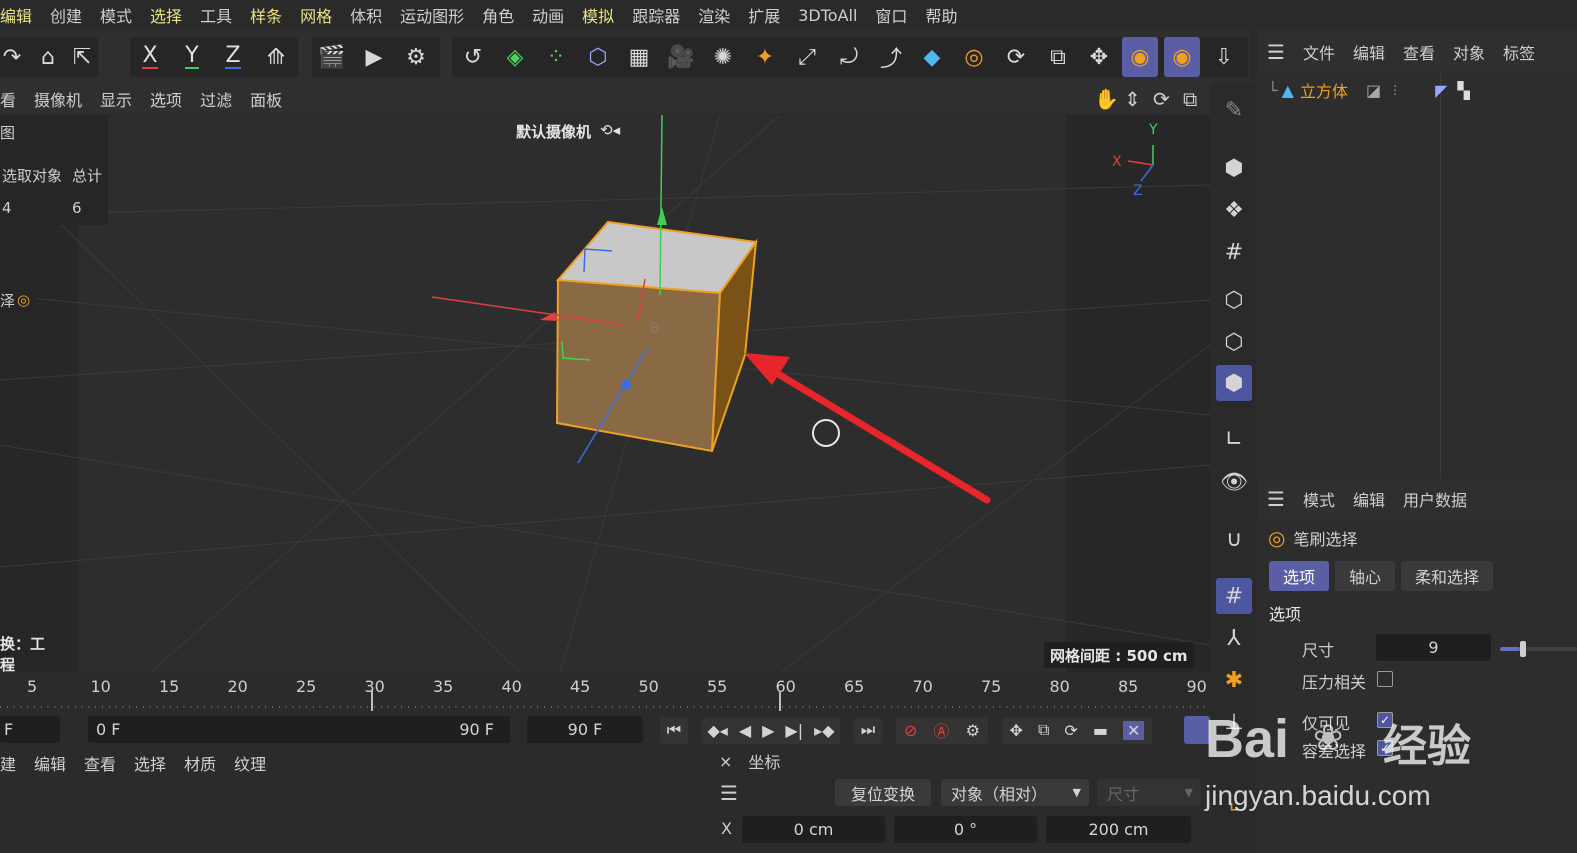  Describe the element at coordinates (299, 729) in the screenshot. I see `frame-range-slider: 0 F 90 F` at that location.